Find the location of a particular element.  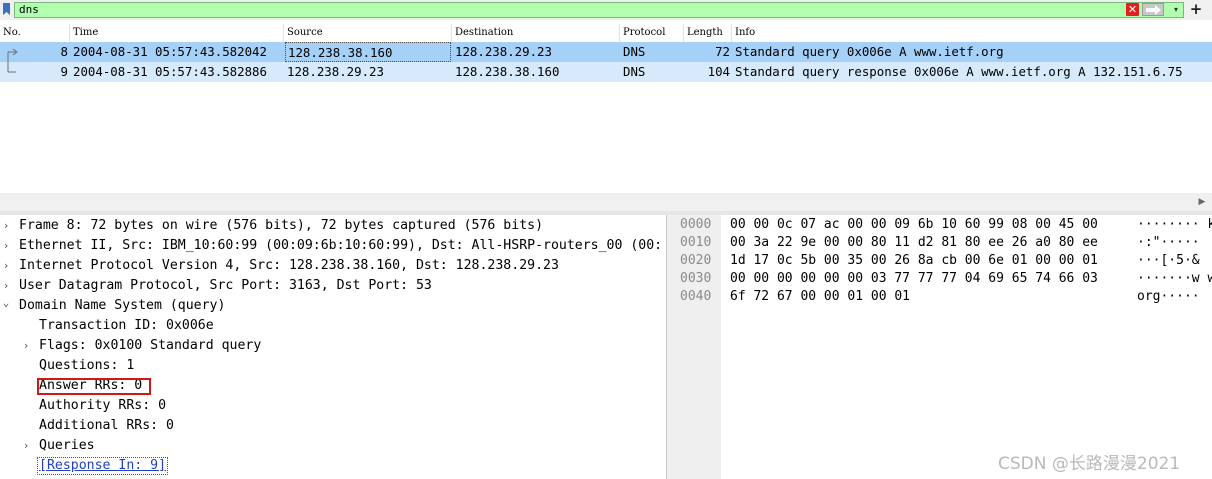

display-filter-field is located at coordinates (599, 10).